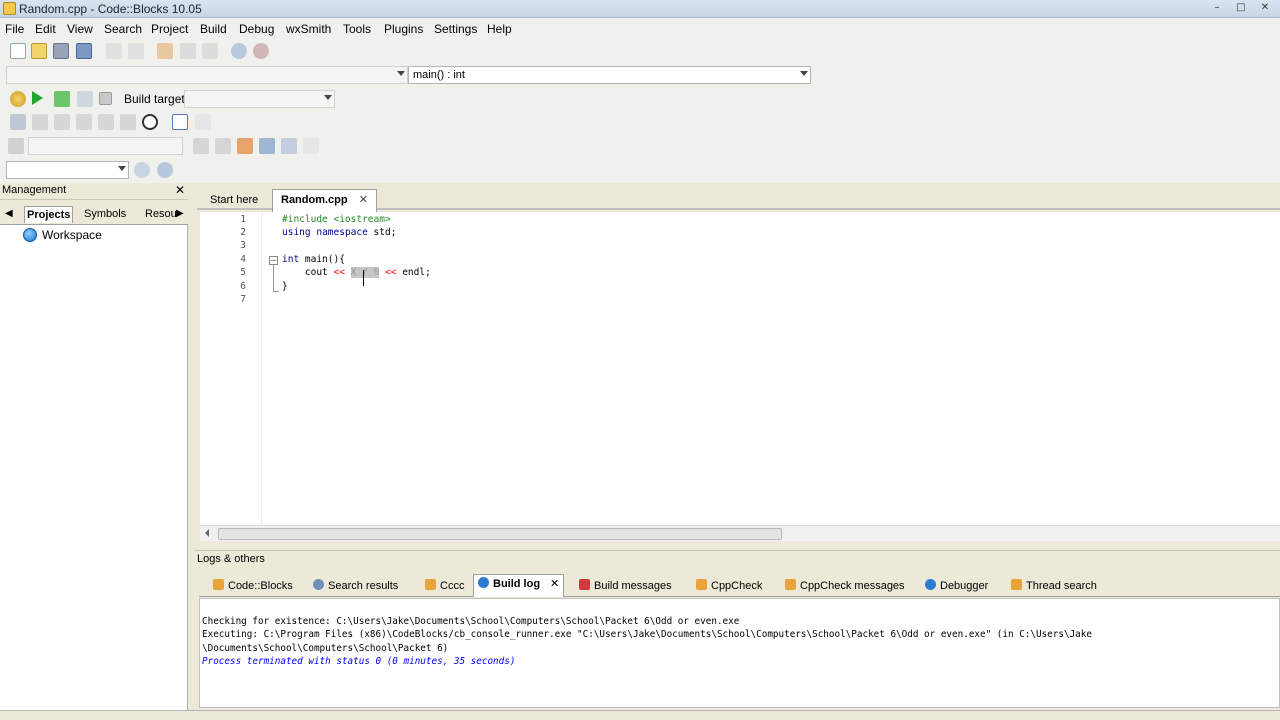  I want to click on forward-arrow-icon, so click(223, 146).